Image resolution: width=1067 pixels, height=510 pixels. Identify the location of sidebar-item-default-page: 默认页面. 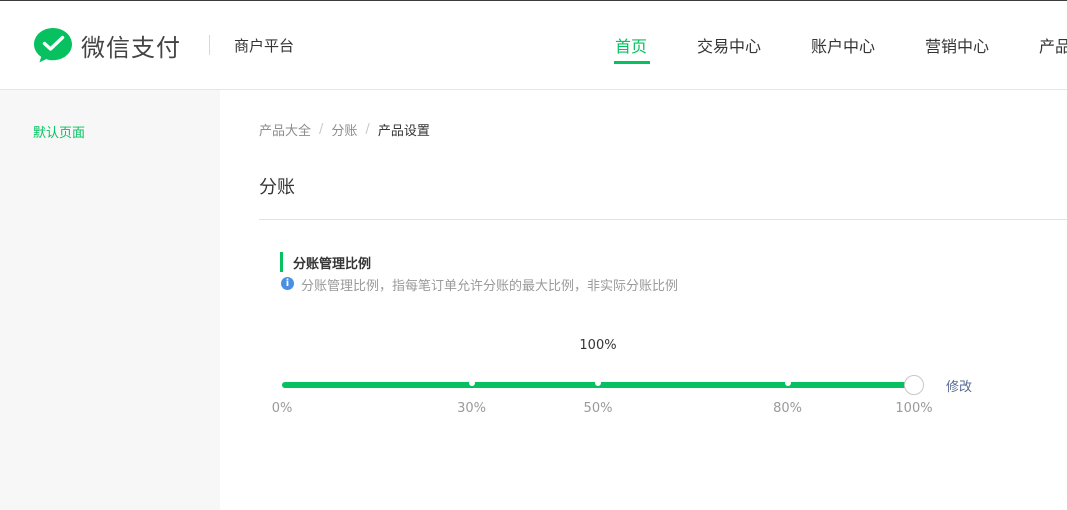
(59, 131).